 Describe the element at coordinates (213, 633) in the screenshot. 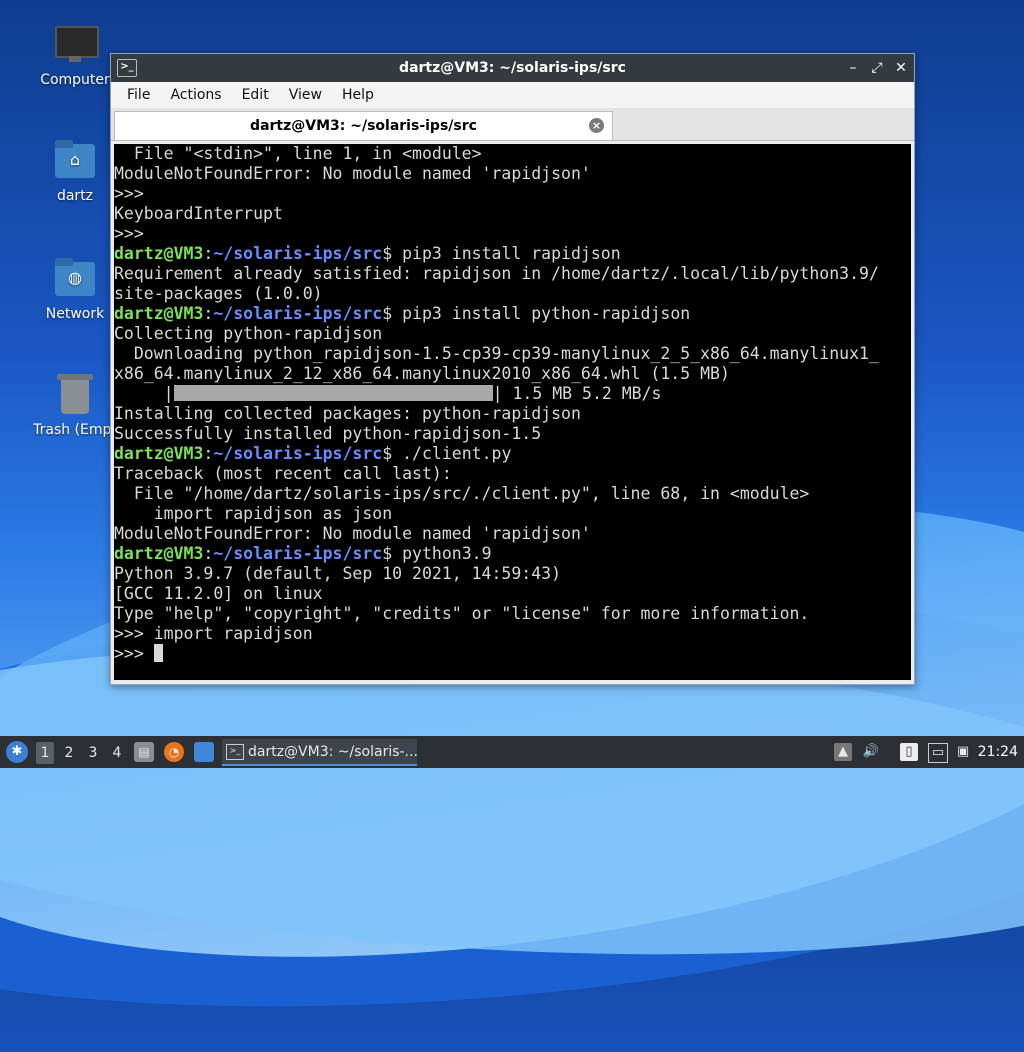

I see `terminal-line: >>> import rapidjson` at that location.